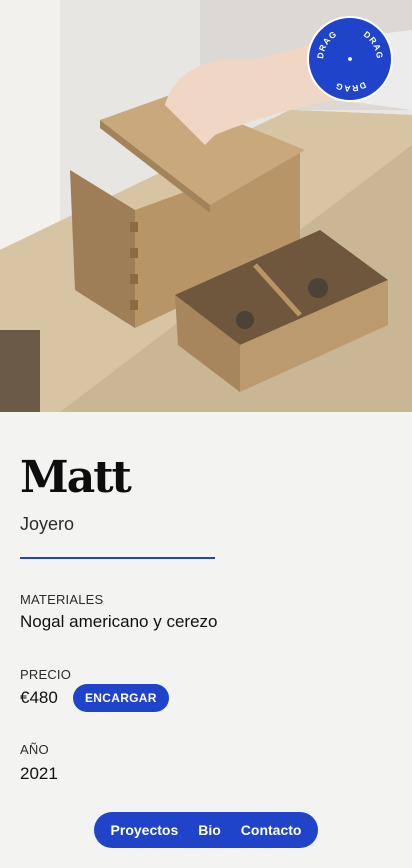  Describe the element at coordinates (121, 698) in the screenshot. I see `order-button: ENCARGAR` at that location.